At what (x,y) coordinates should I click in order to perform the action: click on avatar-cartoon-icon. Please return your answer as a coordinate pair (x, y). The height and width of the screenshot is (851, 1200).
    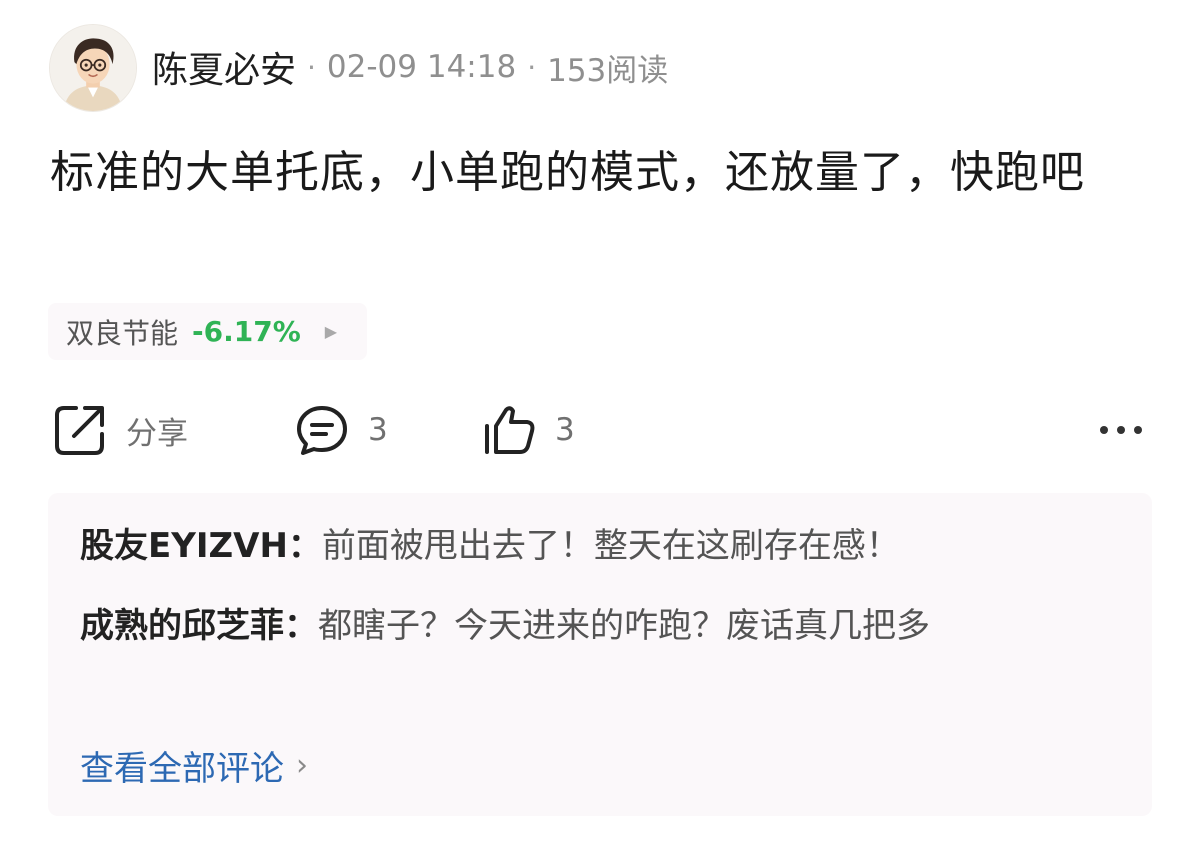
    Looking at the image, I should click on (93, 68).